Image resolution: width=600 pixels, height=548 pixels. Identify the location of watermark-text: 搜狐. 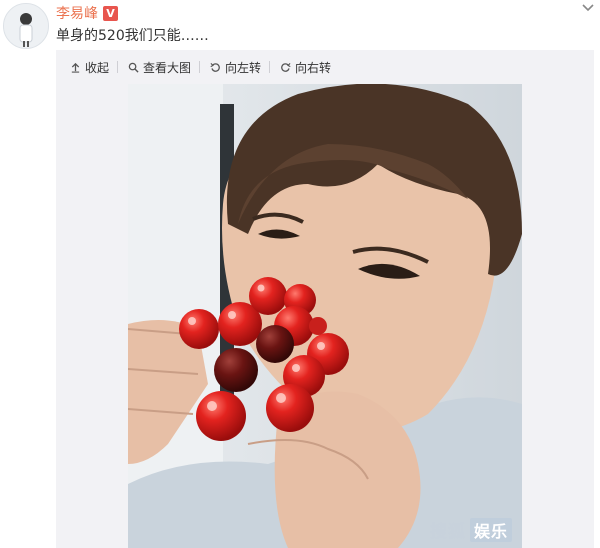
(447, 532).